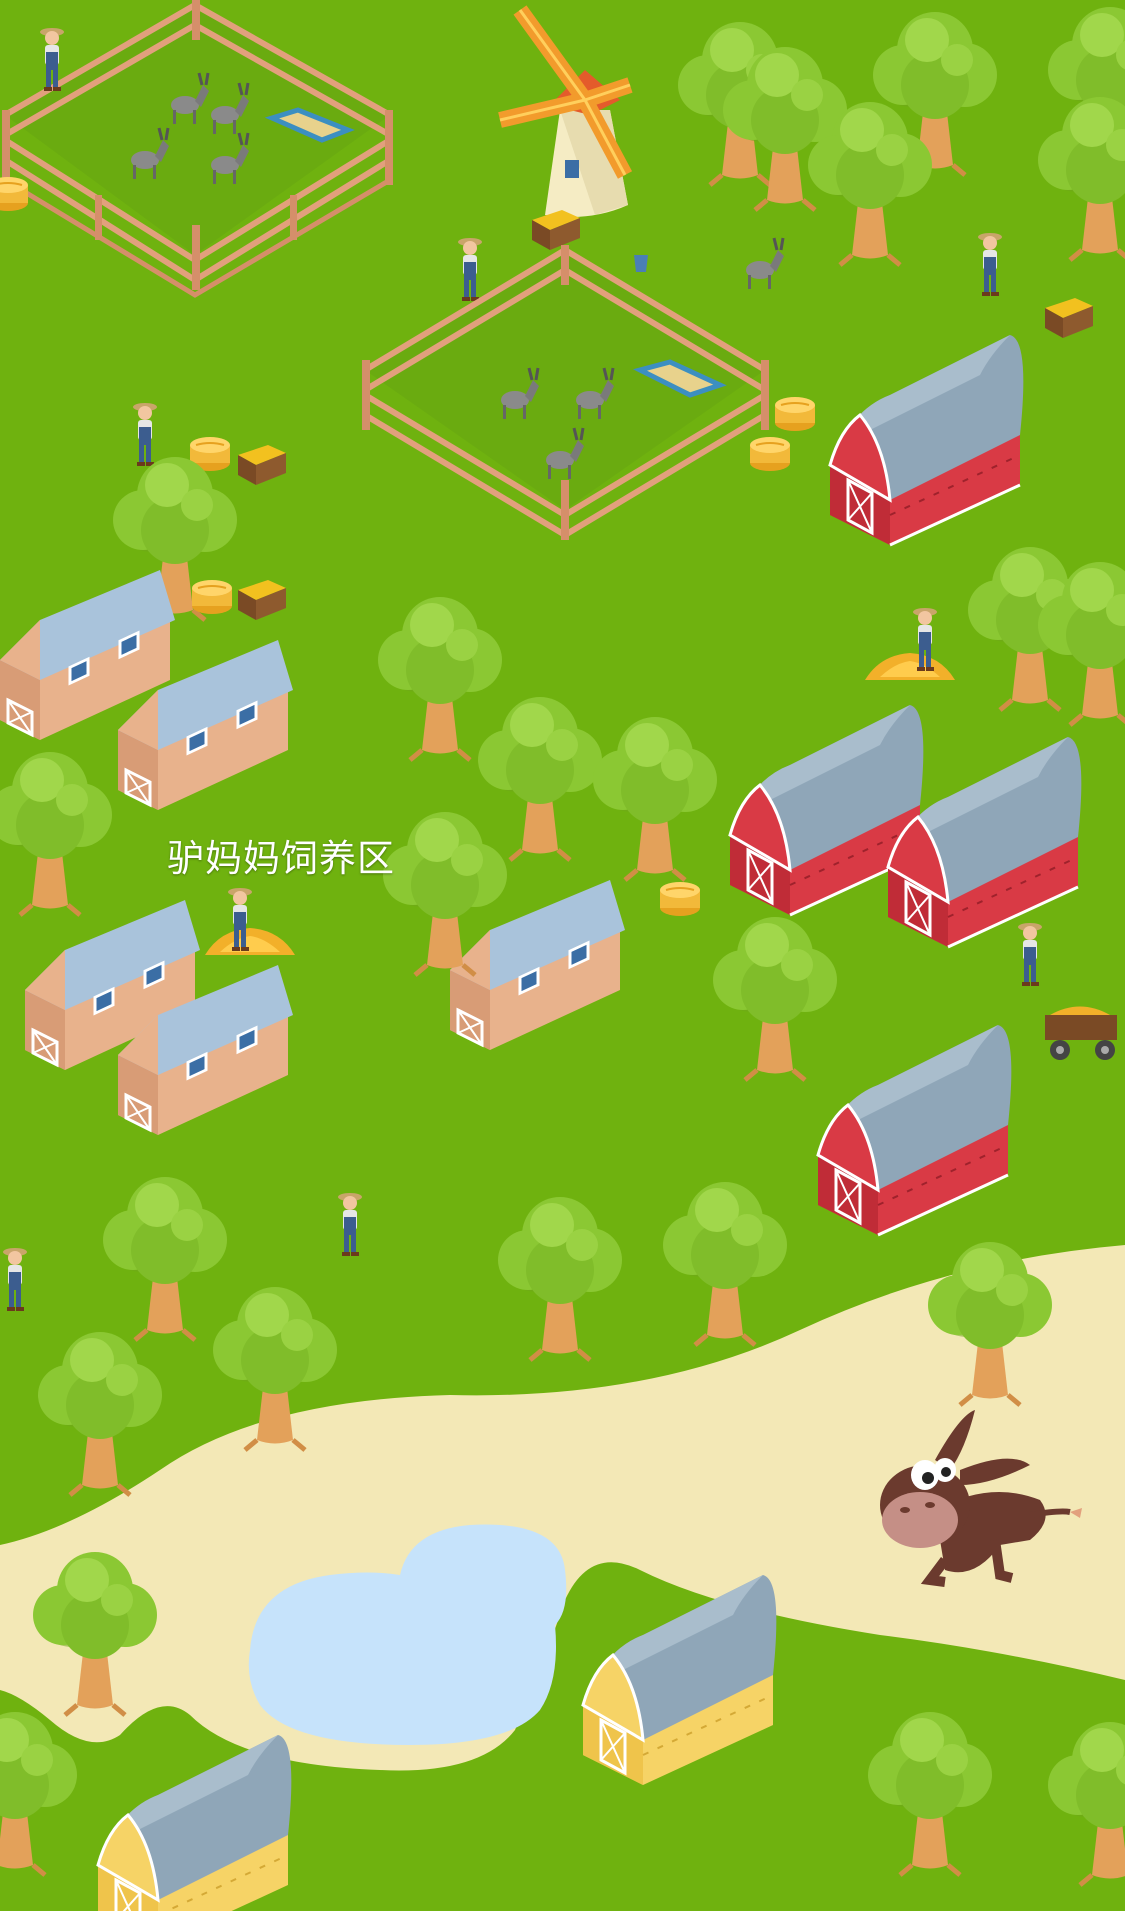  Describe the element at coordinates (765, 263) in the screenshot. I see `donkey-icon` at that location.